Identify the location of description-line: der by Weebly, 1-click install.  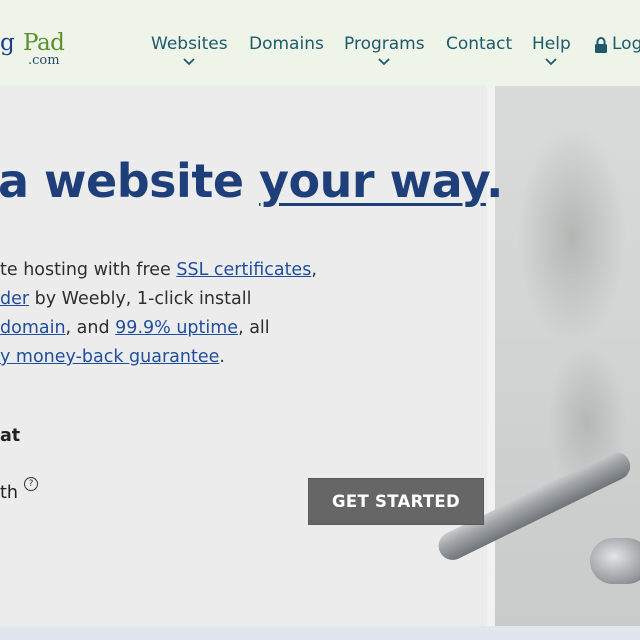
(180, 299).